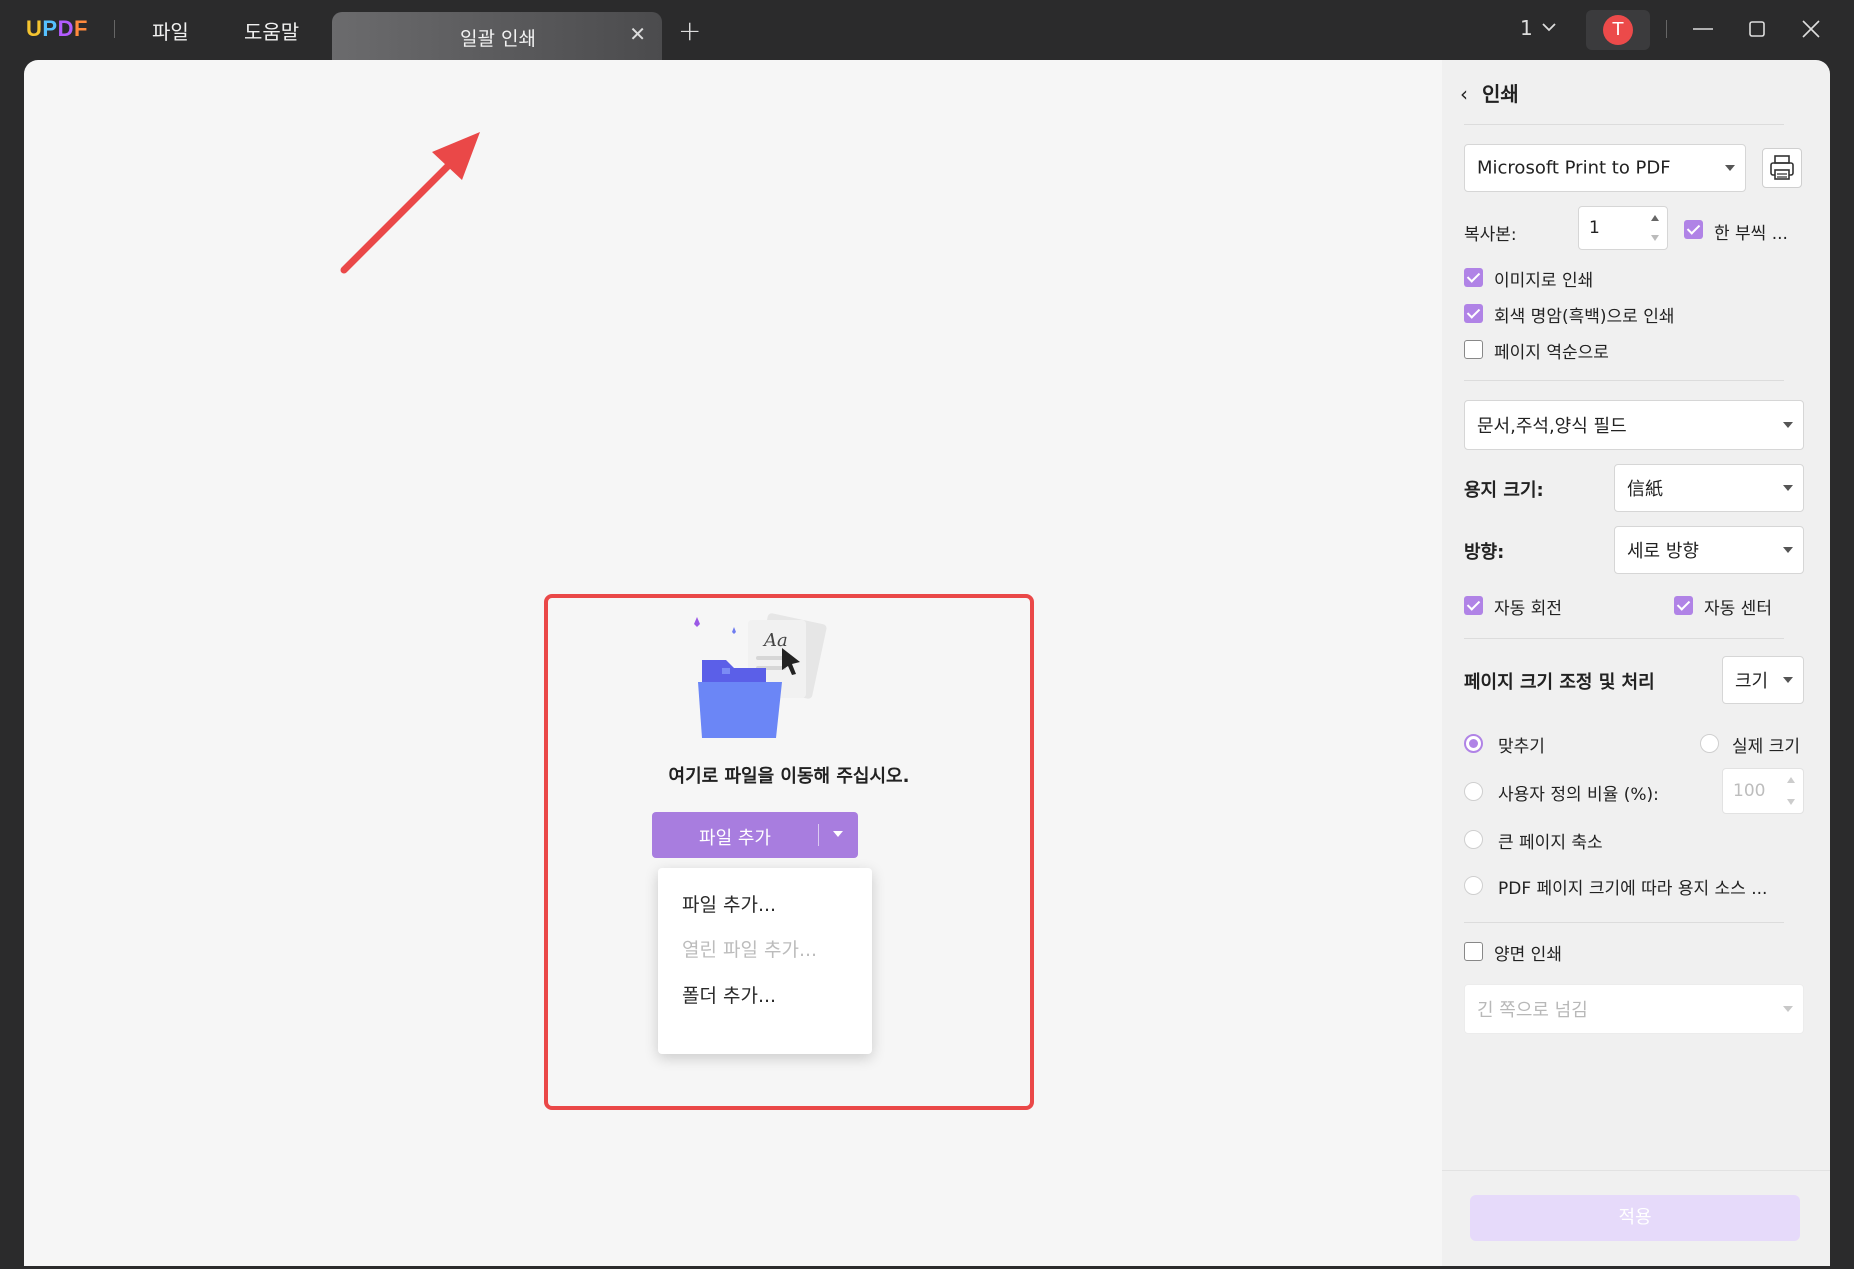 This screenshot has height=1269, width=1854. Describe the element at coordinates (1500, 94) in the screenshot. I see `panel-title: 인쇄` at that location.